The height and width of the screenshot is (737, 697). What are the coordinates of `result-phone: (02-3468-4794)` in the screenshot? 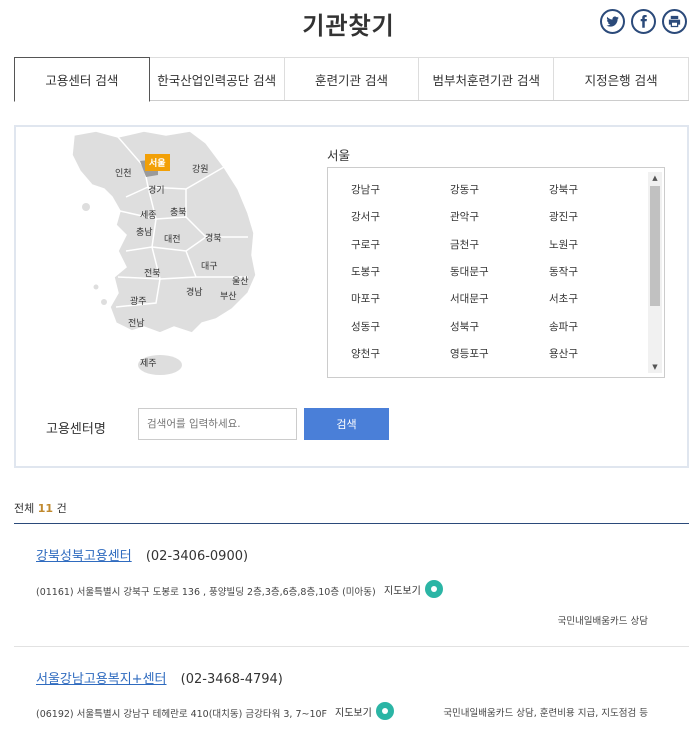 It's located at (231, 679).